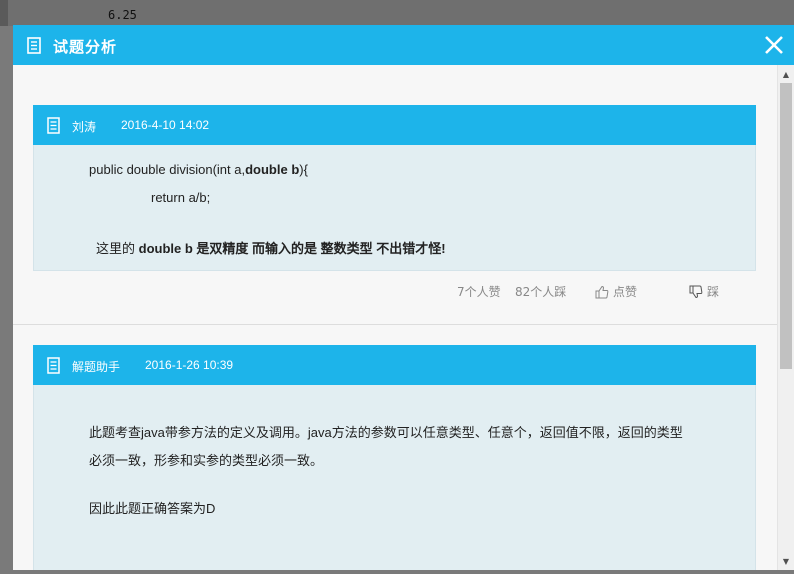 This screenshot has height=574, width=794. I want to click on scroll-up-arrow-icon: ▲, so click(786, 74).